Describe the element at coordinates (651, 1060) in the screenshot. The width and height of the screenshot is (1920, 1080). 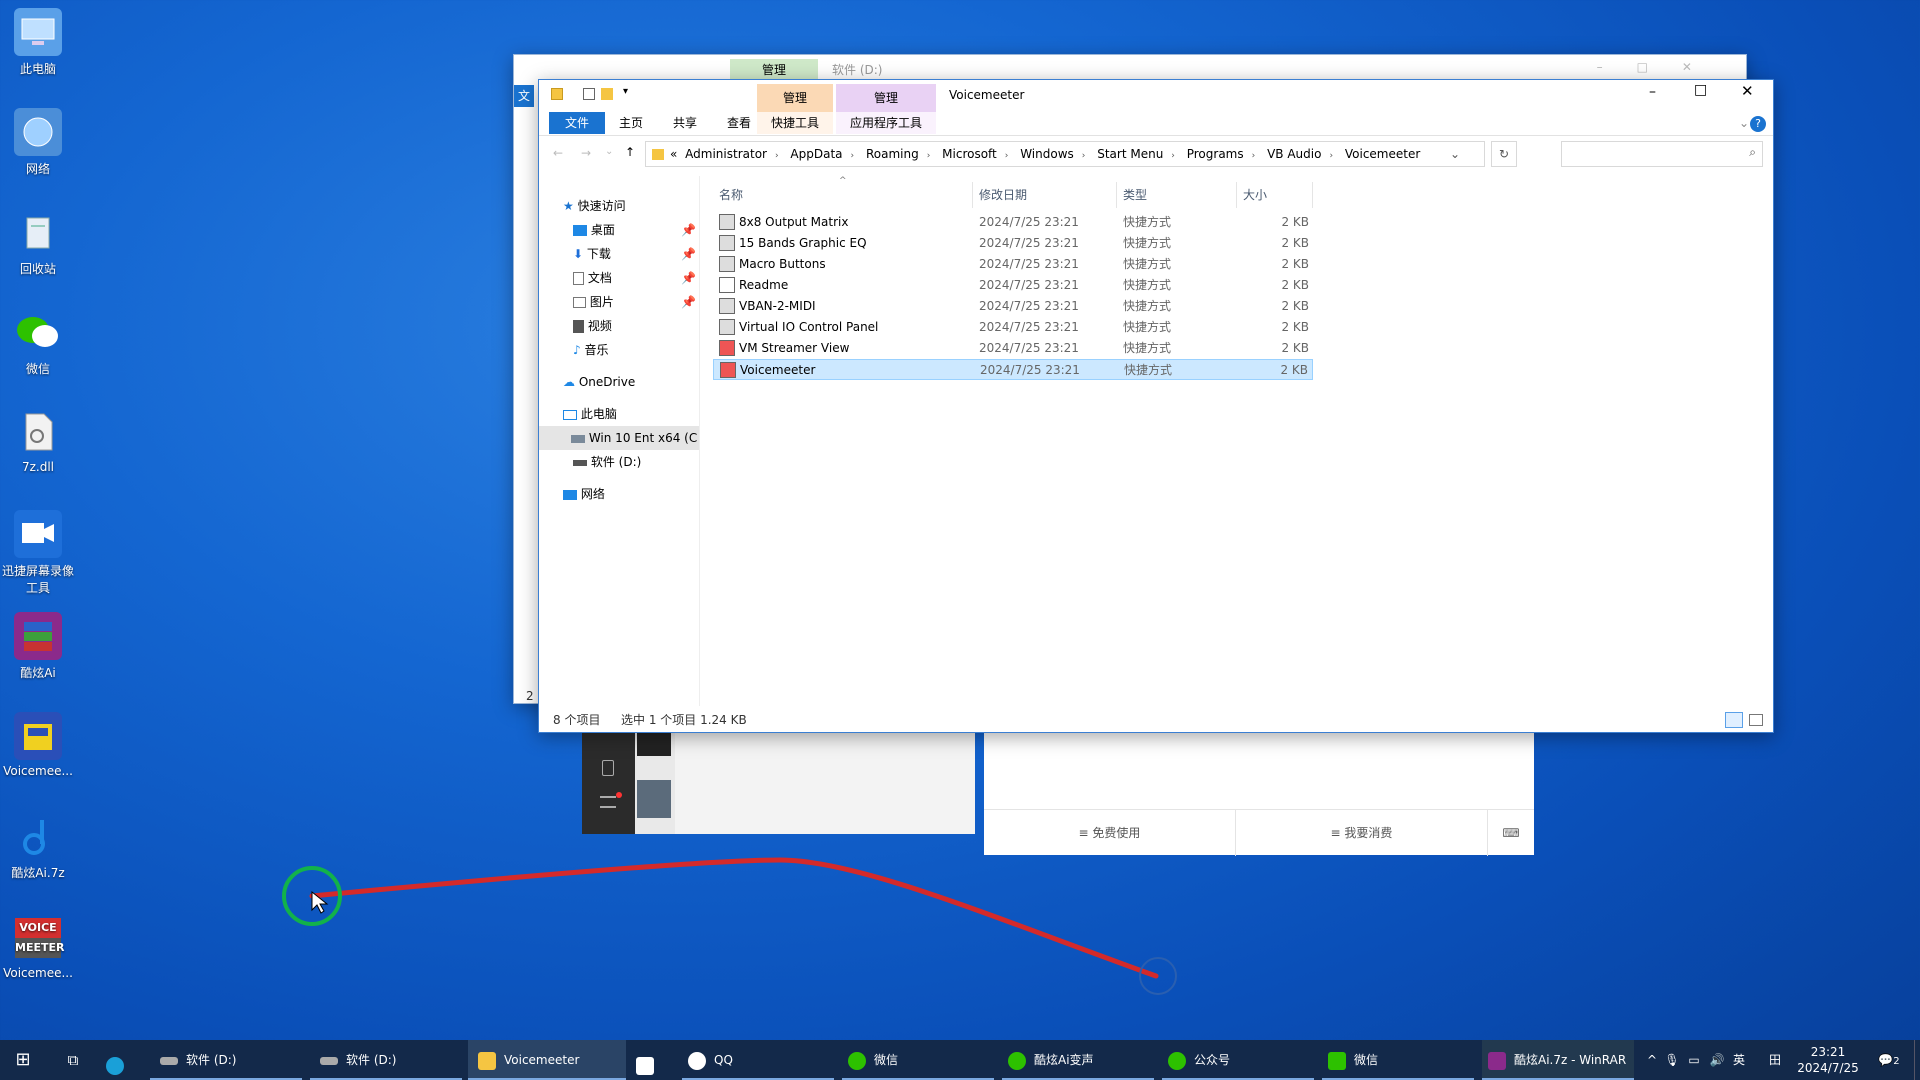
I see `store-icon` at that location.